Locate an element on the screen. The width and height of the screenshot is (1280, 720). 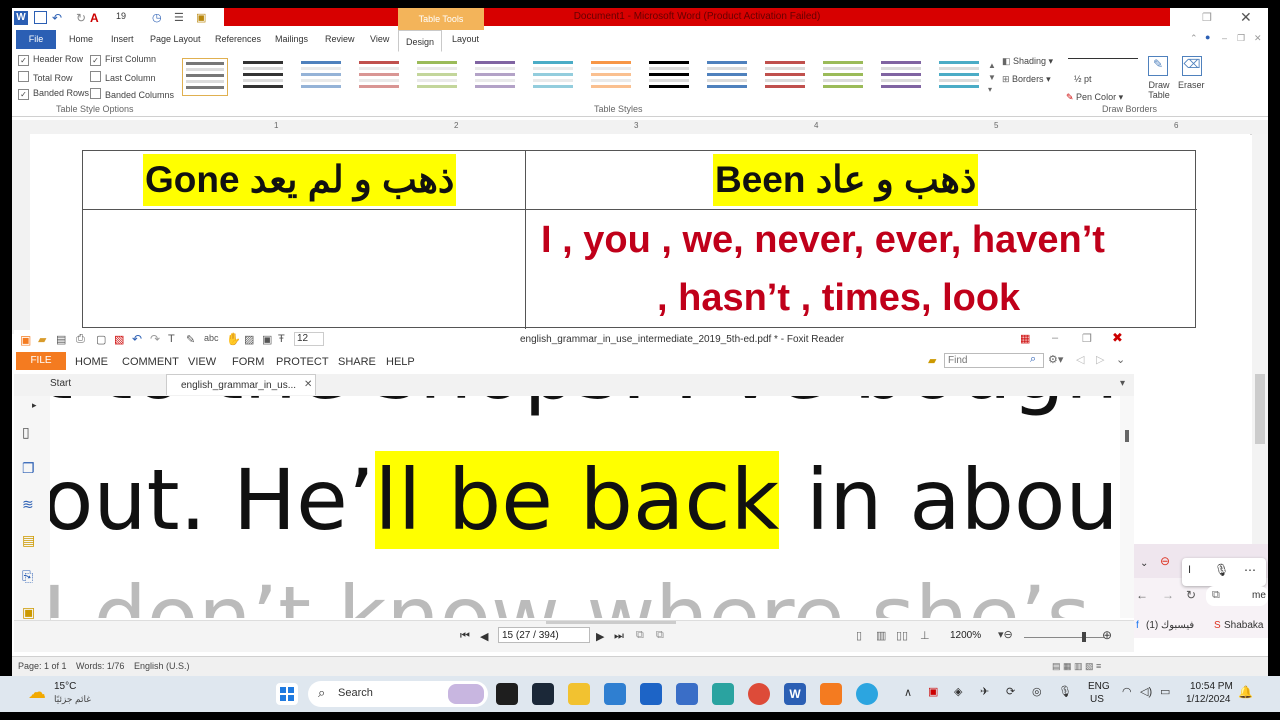
tab-home: Home is located at coordinates (81, 39).